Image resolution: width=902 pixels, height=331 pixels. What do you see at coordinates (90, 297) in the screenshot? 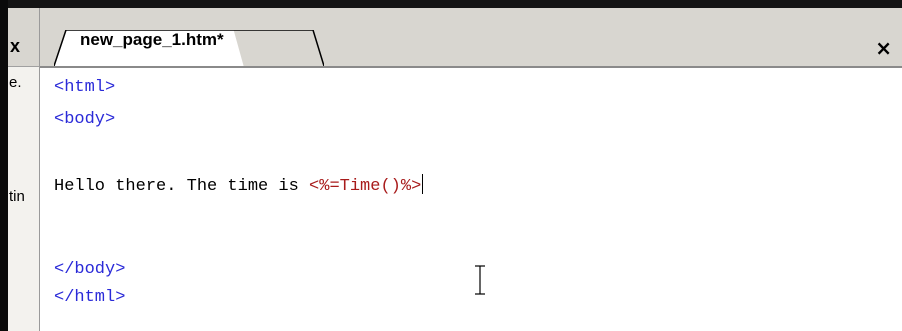
I see `code-line-8: </html>` at bounding box center [90, 297].